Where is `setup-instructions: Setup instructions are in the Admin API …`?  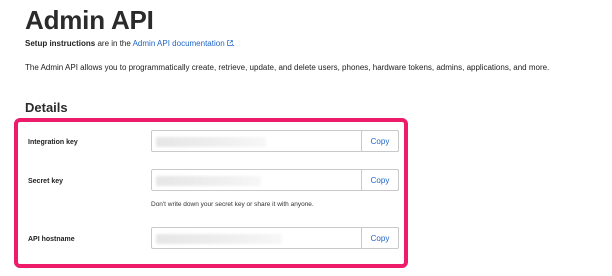
setup-instructions: Setup instructions are in the Admin API … is located at coordinates (130, 43).